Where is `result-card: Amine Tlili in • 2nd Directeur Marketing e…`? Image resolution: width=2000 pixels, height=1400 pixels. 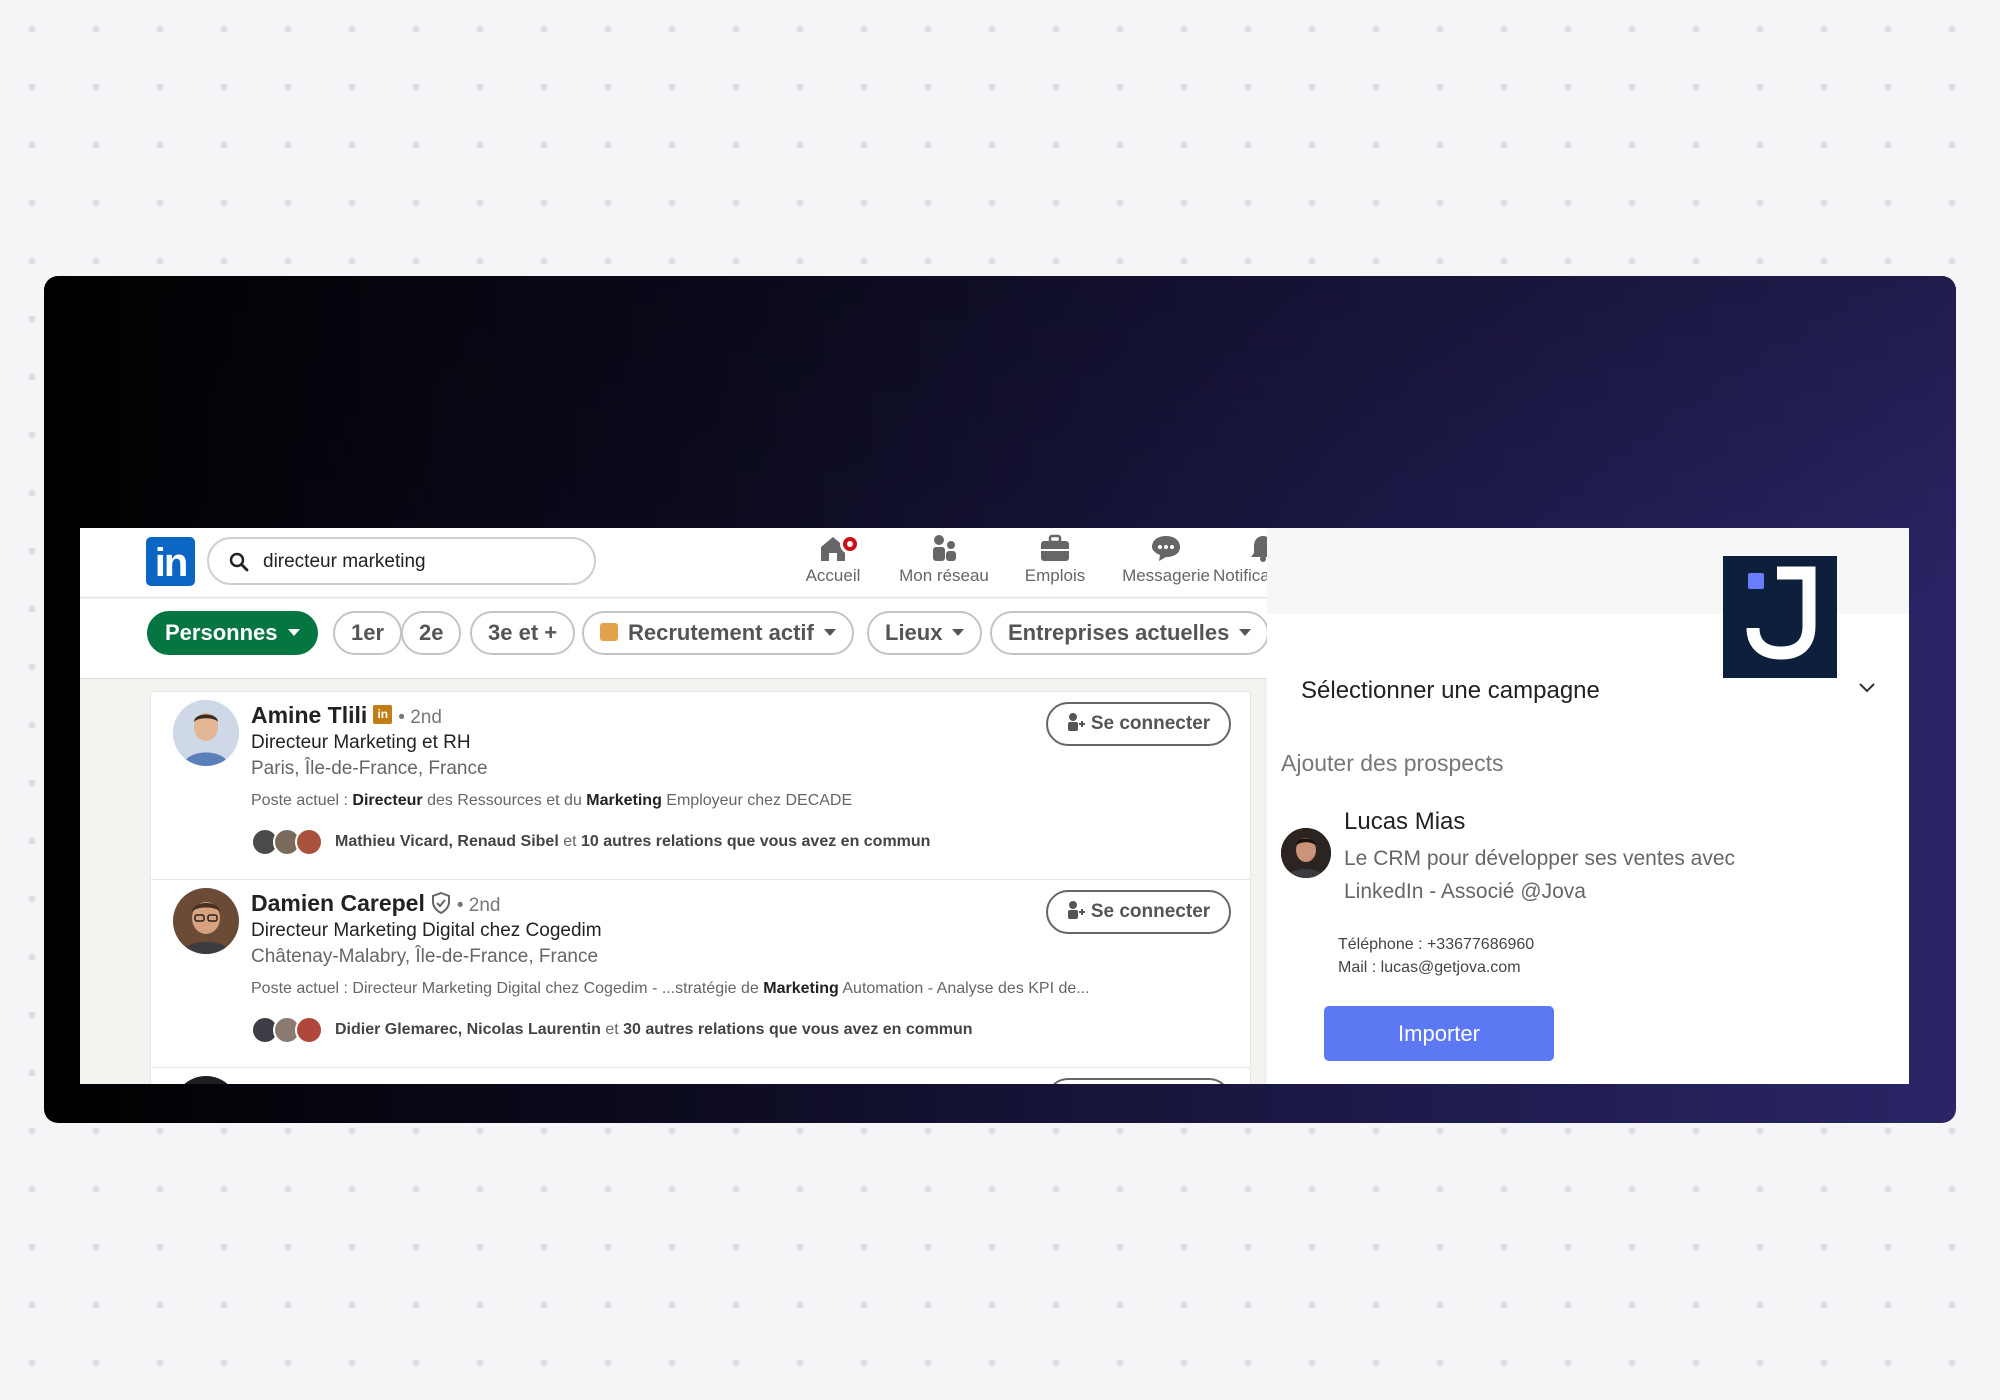
result-card: Amine Tlili in • 2nd Directeur Marketing e… is located at coordinates (700, 786).